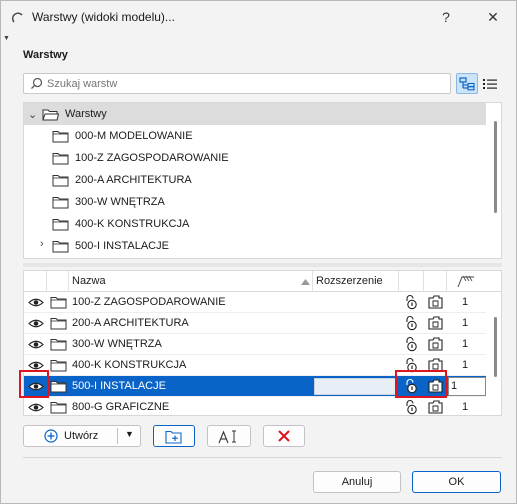 The image size is (517, 504). I want to click on new-folder-icon, so click(173, 437).